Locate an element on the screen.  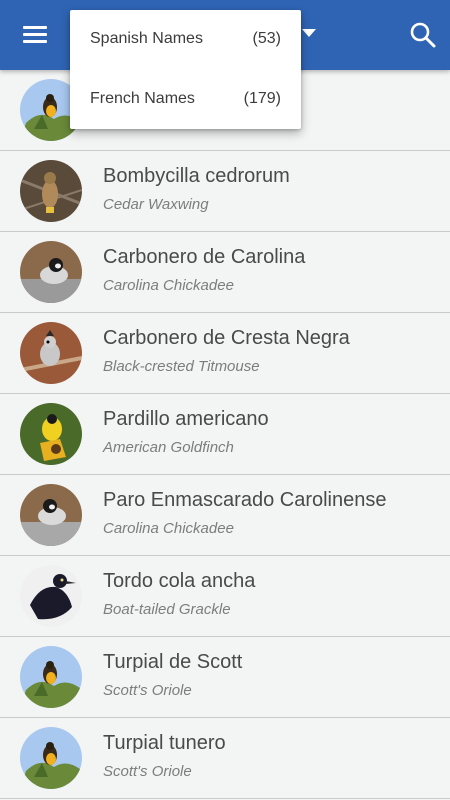
bird-common-name: Black-crested Titmouse is located at coordinates (181, 366).